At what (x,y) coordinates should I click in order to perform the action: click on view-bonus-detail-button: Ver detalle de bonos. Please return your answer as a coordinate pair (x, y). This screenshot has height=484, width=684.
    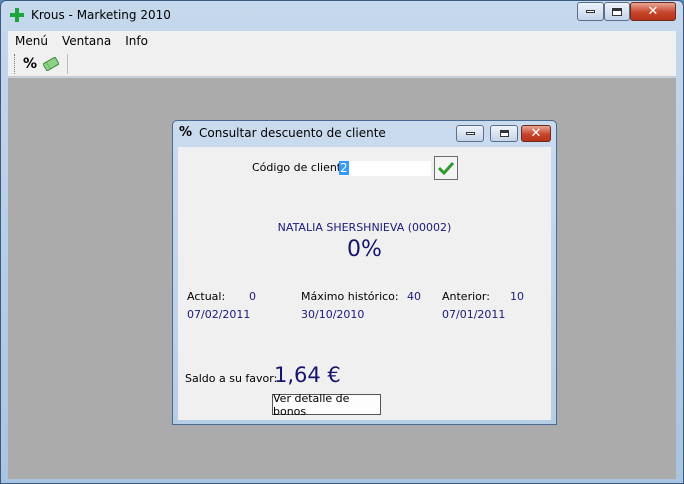
    Looking at the image, I should click on (326, 405).